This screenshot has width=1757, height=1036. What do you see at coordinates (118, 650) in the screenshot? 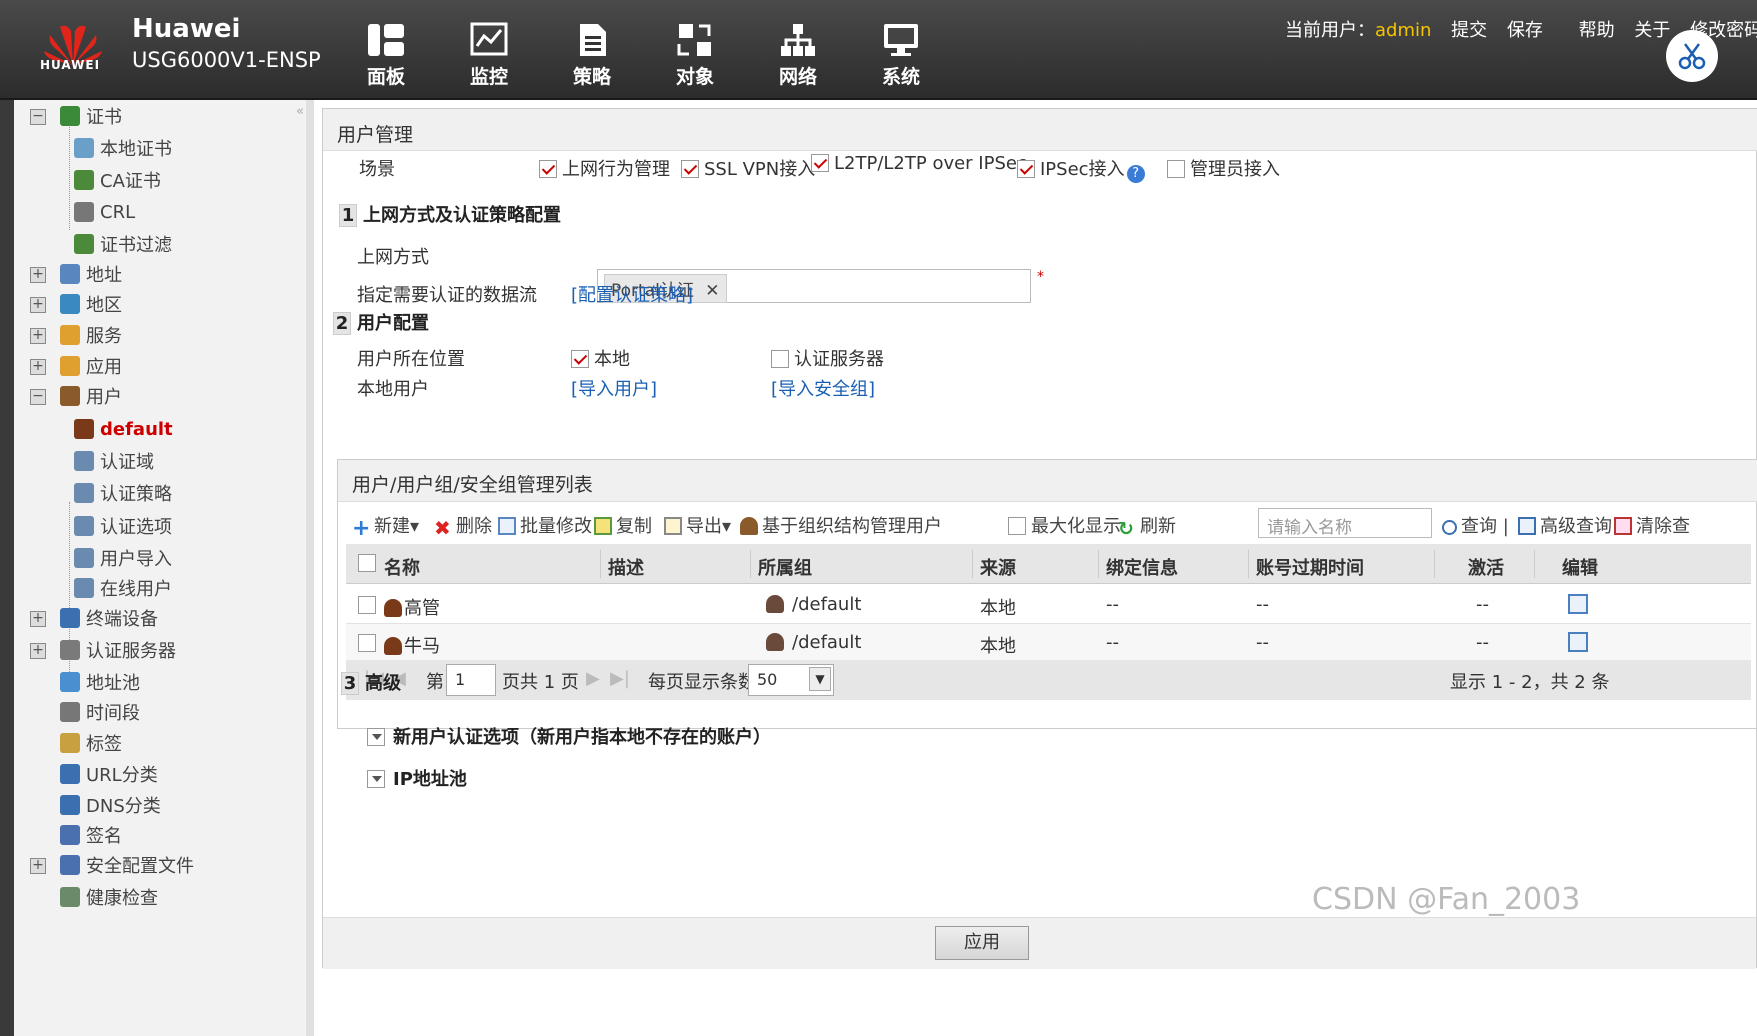
I see `sidebar-item-17: 认证服务器` at bounding box center [118, 650].